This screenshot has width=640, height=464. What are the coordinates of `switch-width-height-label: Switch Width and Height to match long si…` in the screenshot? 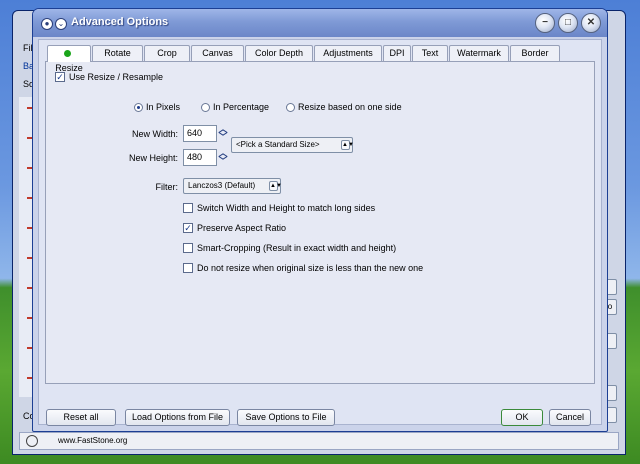 It's located at (286, 208).